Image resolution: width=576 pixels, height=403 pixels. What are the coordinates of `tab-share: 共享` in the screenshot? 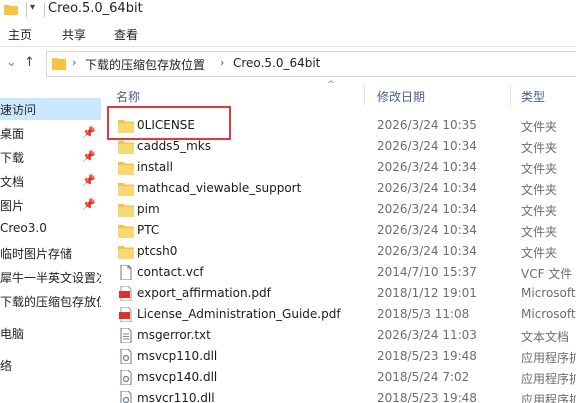 It's located at (74, 34).